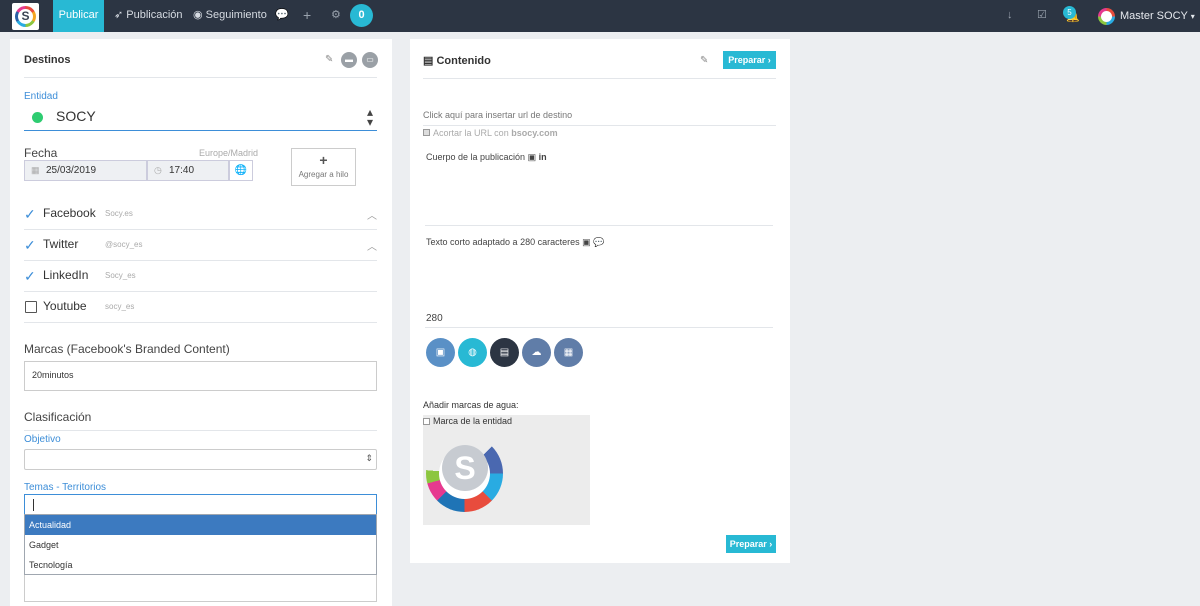 Image resolution: width=1200 pixels, height=606 pixels. Describe the element at coordinates (426, 421) in the screenshot. I see `entity-watermark-checkbox` at that location.